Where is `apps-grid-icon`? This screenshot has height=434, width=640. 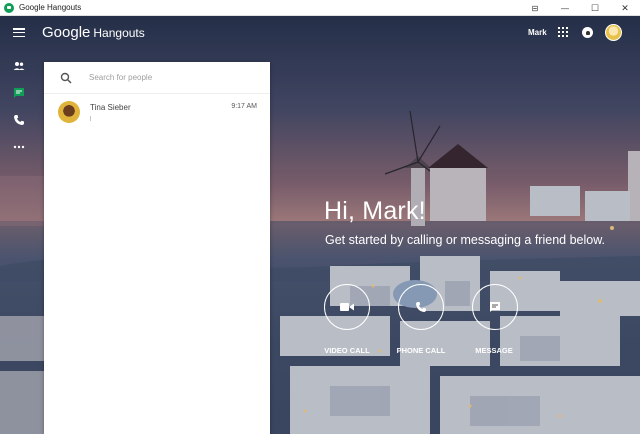 apps-grid-icon is located at coordinates (563, 32).